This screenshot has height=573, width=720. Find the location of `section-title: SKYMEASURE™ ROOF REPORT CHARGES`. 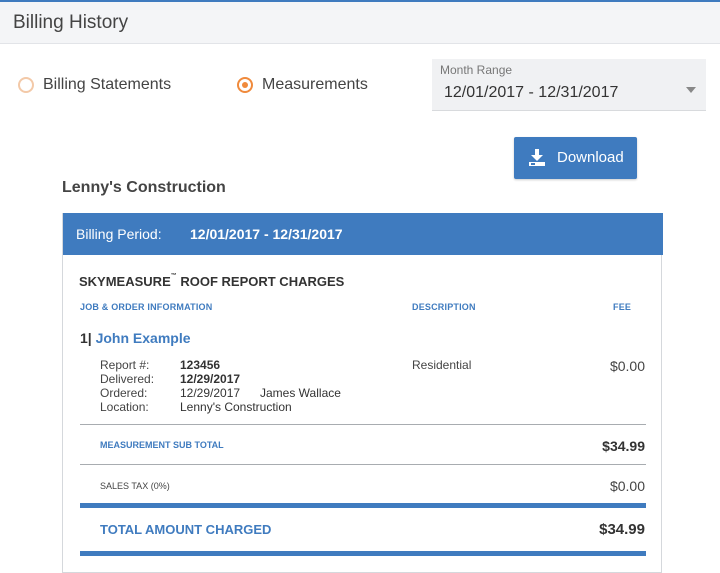

section-title: SKYMEASURE™ ROOF REPORT CHARGES is located at coordinates (212, 281).